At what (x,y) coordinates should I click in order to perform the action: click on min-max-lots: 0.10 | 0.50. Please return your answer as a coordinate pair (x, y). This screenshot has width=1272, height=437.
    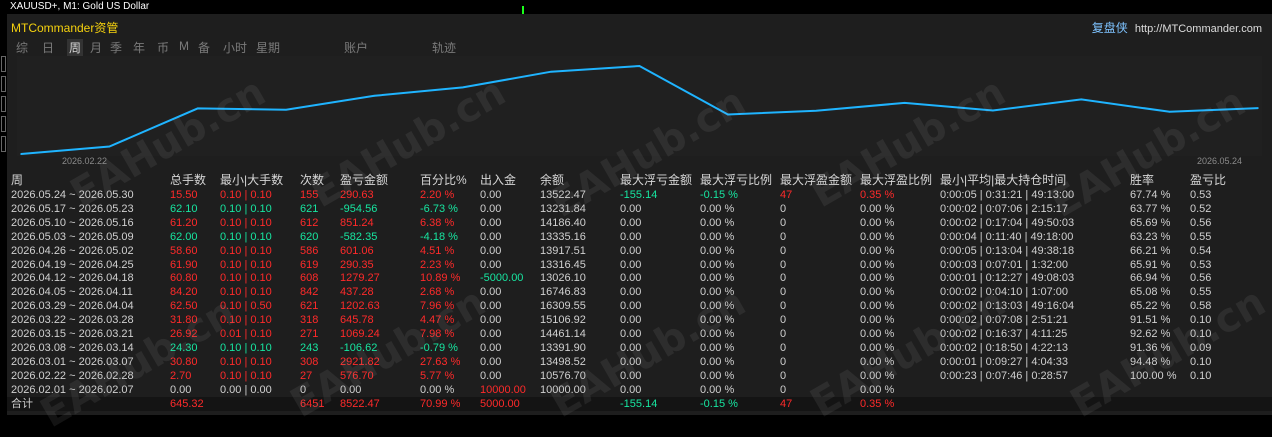
    Looking at the image, I should click on (246, 306).